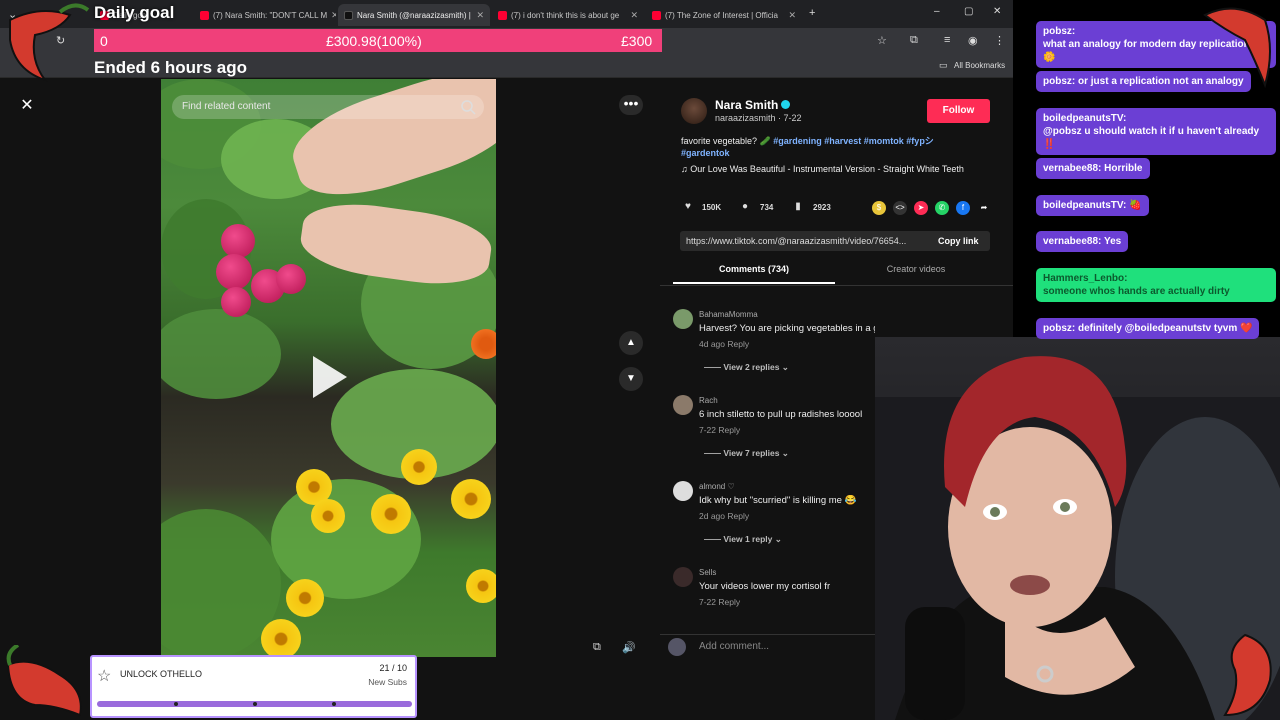 This screenshot has height=720, width=1280. What do you see at coordinates (728, 314) in the screenshot?
I see `comment-username: BahamaMomma` at bounding box center [728, 314].